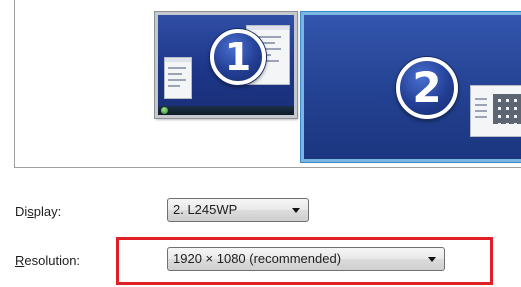  Describe the element at coordinates (427, 88) in the screenshot. I see `monitor-2-number-badge: 2` at that location.